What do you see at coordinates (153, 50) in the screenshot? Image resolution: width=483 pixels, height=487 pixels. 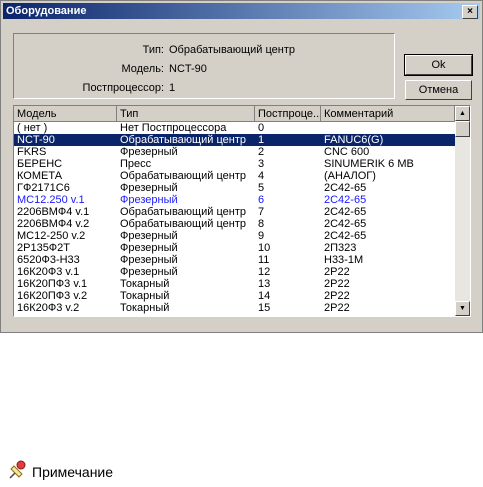 I see `type-label: Тип:` at bounding box center [153, 50].